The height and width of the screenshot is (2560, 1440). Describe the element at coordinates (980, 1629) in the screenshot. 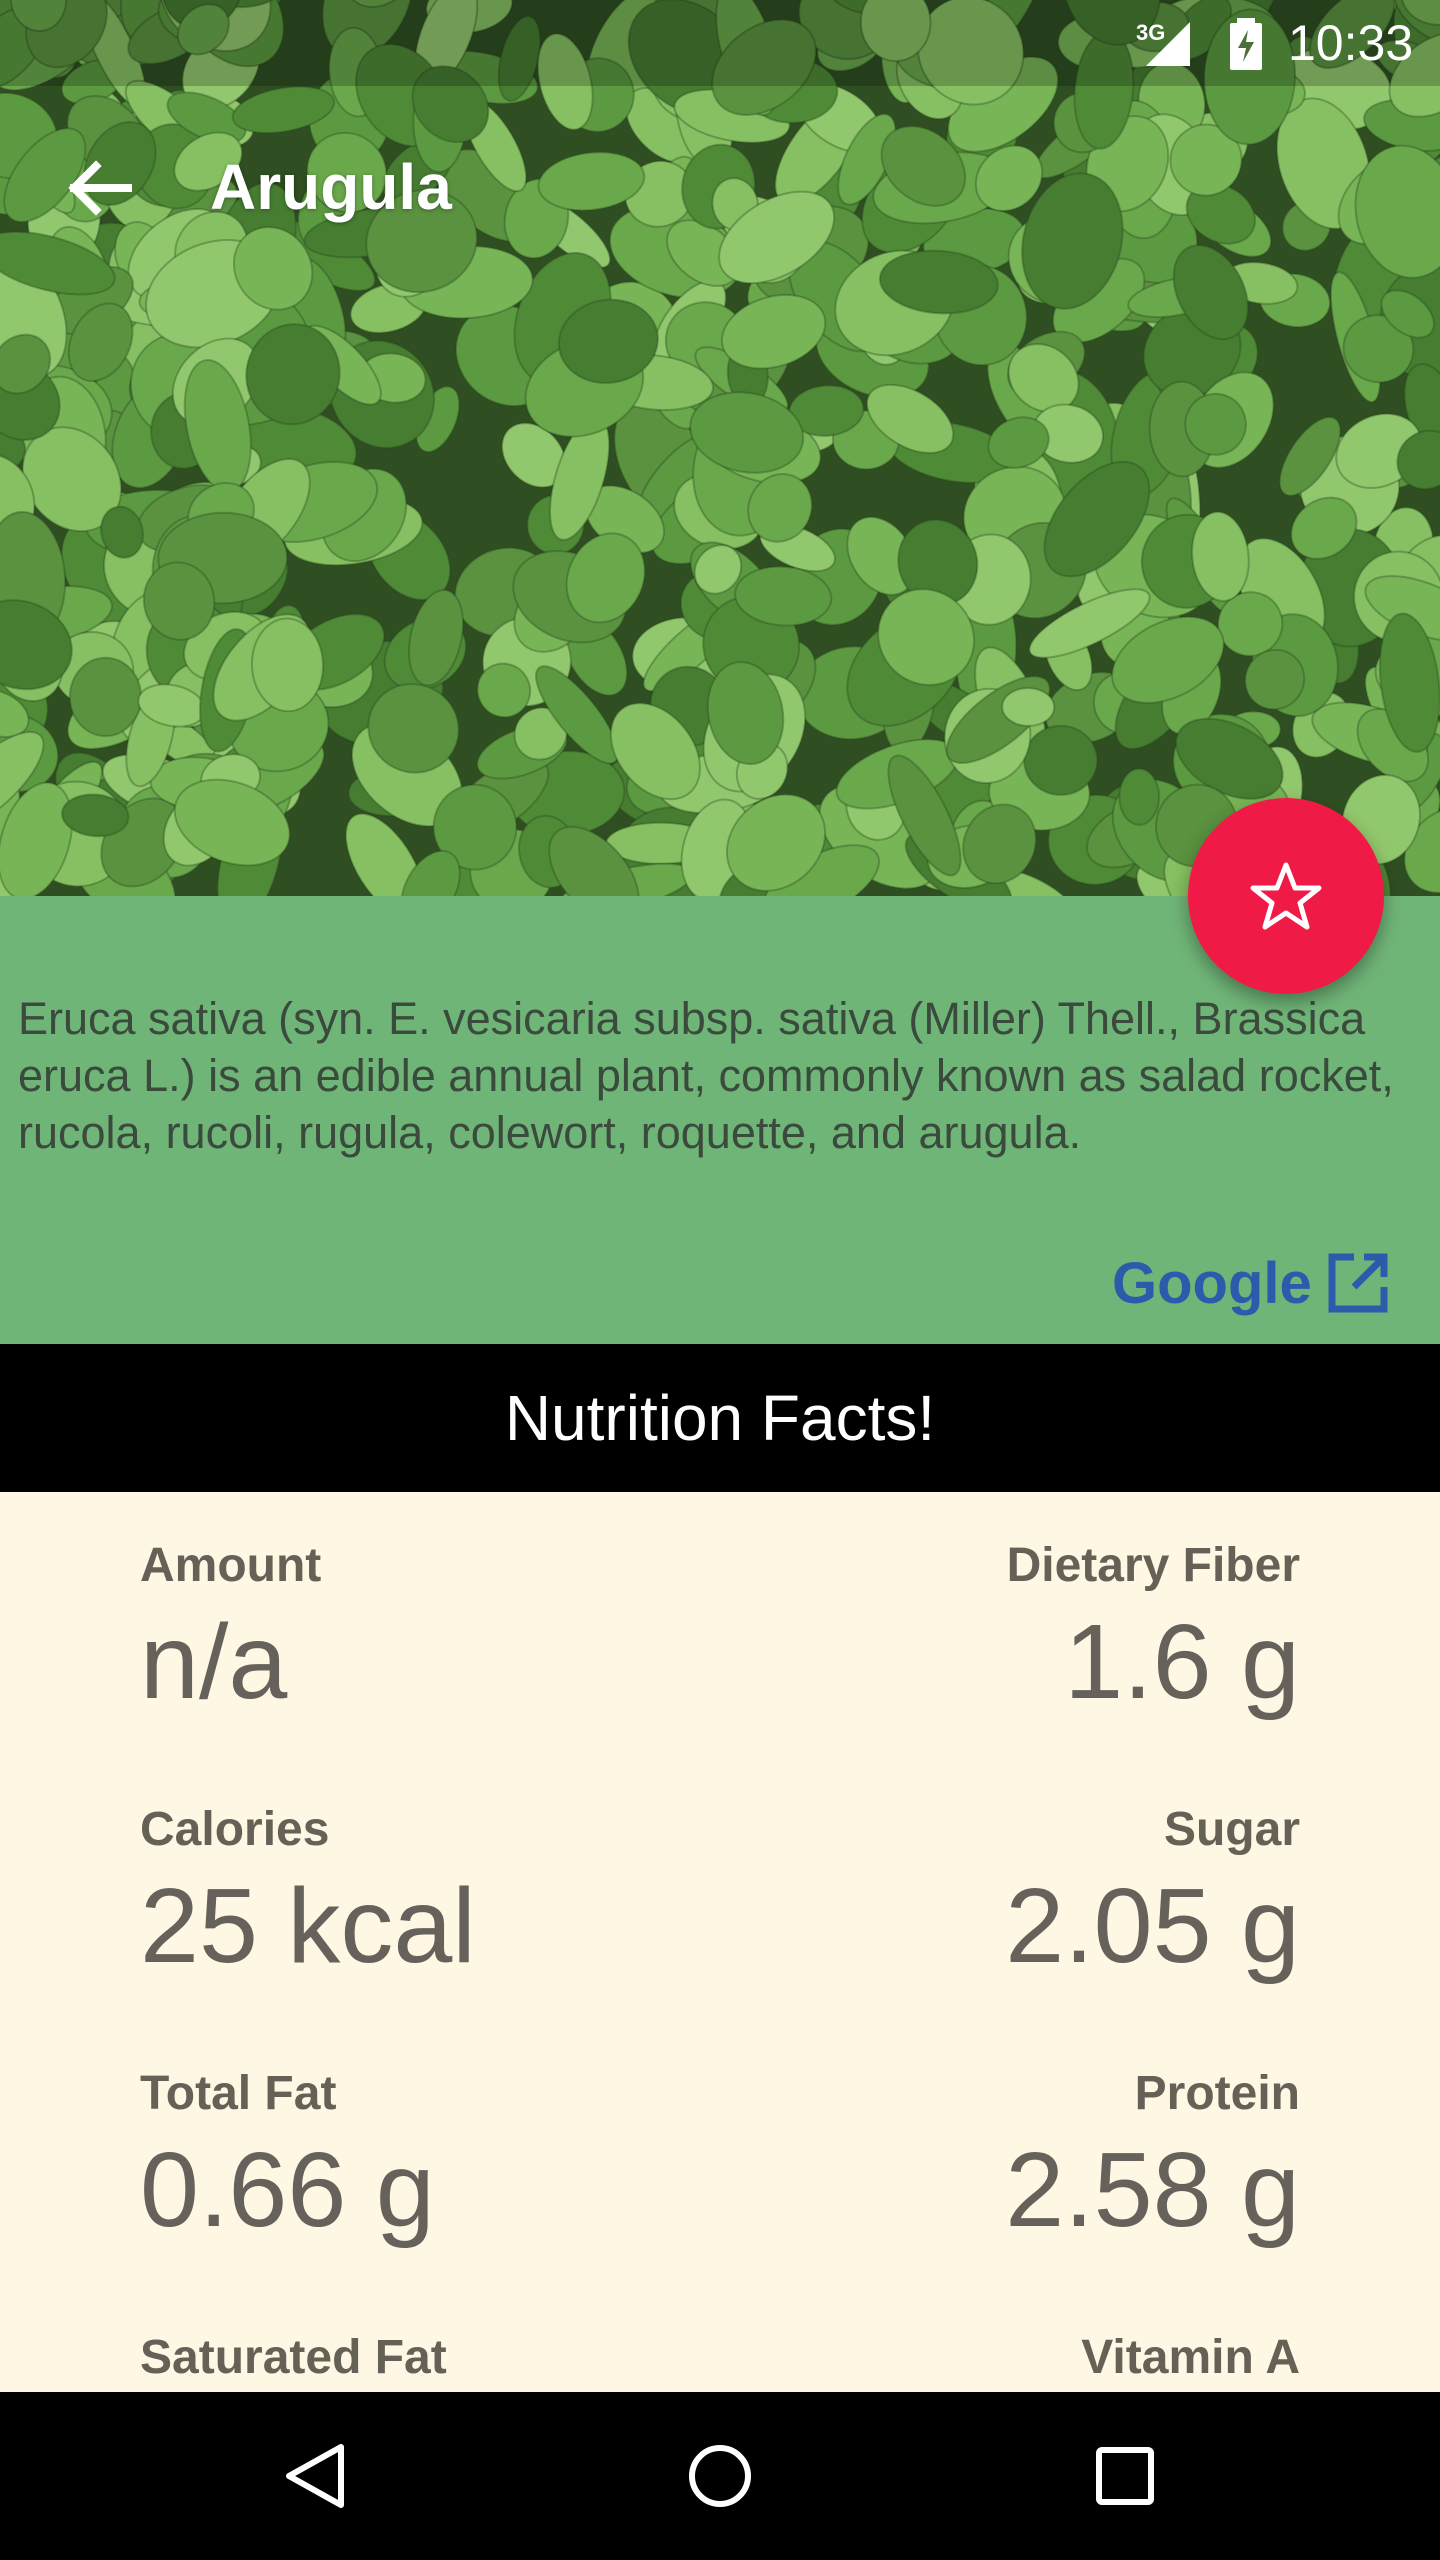

I see `nutrient-dietary-fiber: Dietary Fiber 1.6 g` at that location.